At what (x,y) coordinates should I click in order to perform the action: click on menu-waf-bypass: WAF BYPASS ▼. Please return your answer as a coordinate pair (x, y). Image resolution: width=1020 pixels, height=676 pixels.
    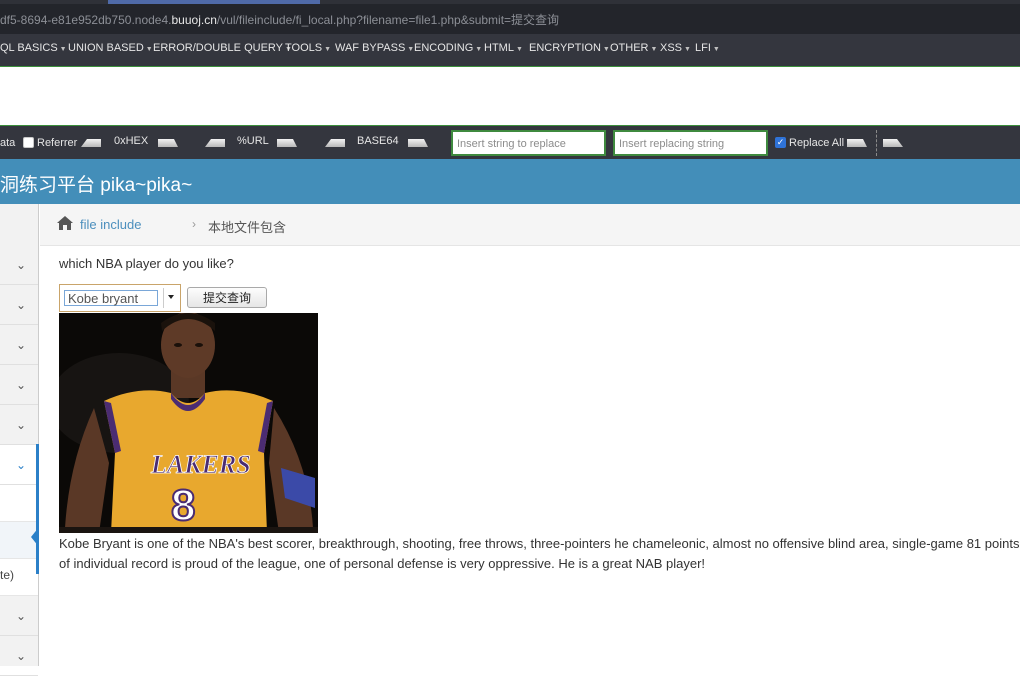
    Looking at the image, I should click on (374, 48).